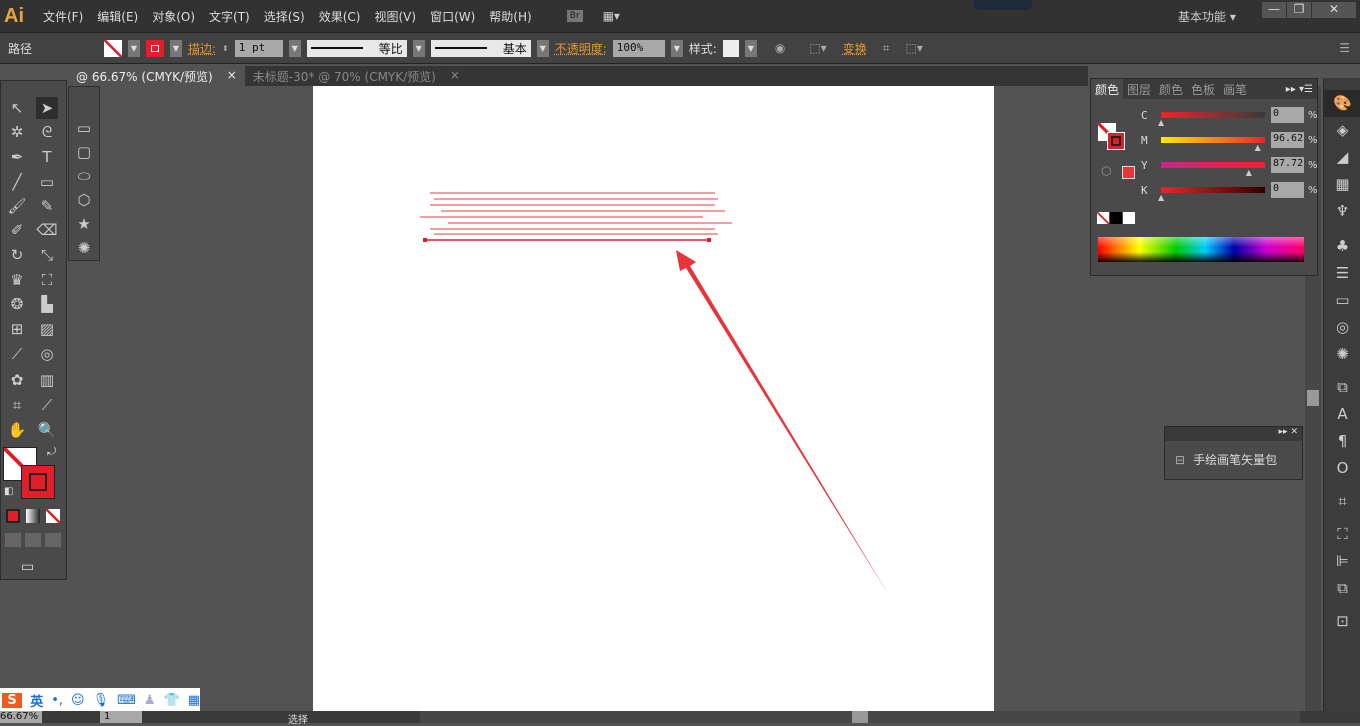 The width and height of the screenshot is (1360, 726). What do you see at coordinates (1342, 561) in the screenshot?
I see `align-panel-icon: ⊫` at bounding box center [1342, 561].